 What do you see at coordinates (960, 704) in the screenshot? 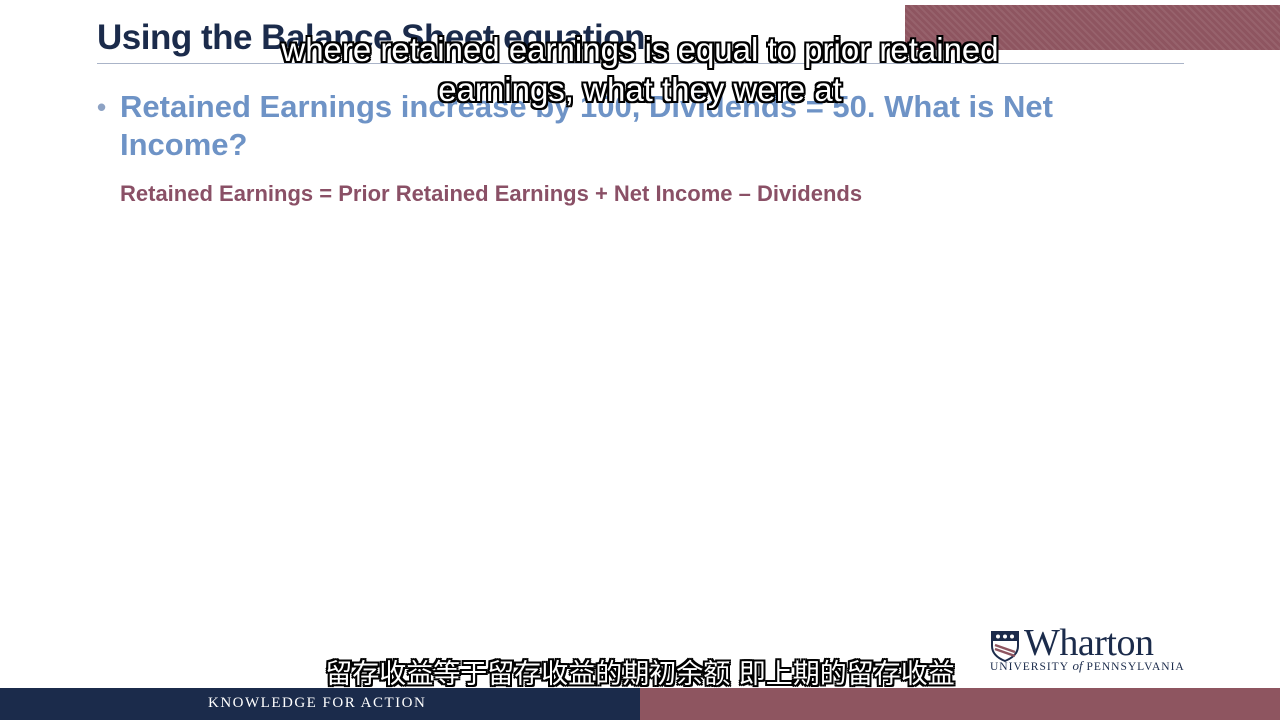
I see `footer-bar-maroon` at bounding box center [960, 704].